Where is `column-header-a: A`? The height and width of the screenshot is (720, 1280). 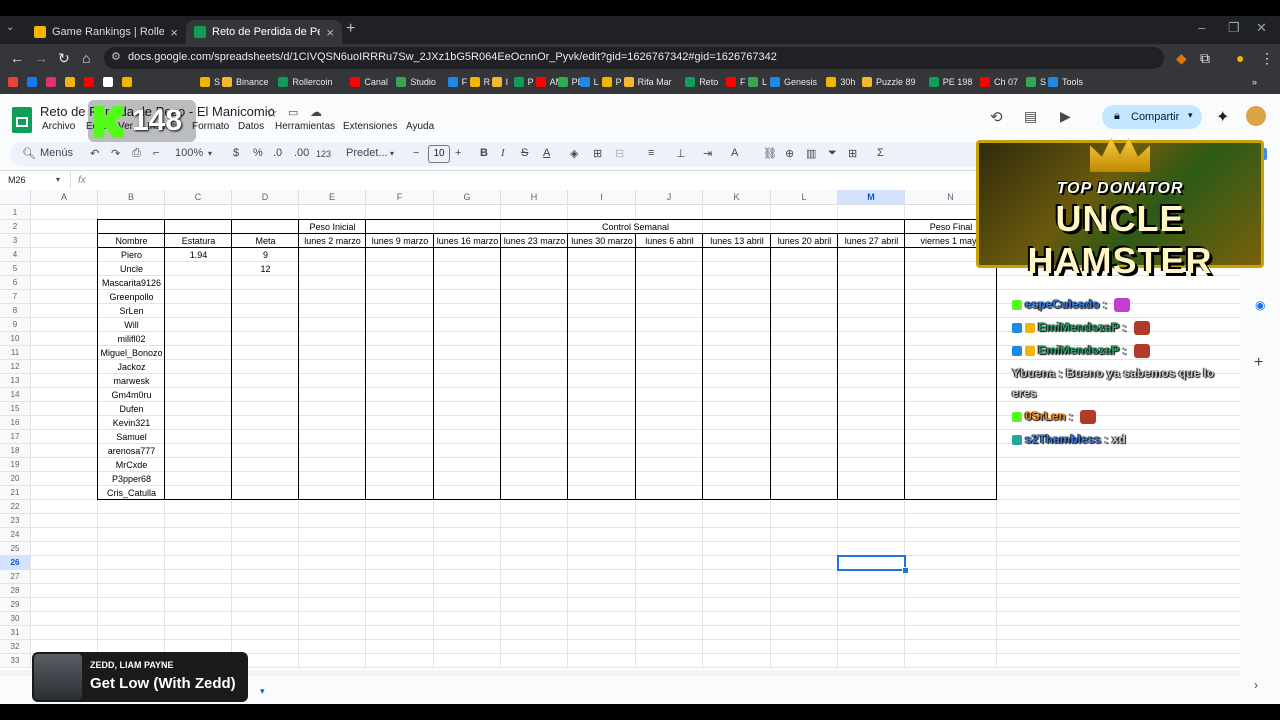 column-header-a: A is located at coordinates (64, 197).